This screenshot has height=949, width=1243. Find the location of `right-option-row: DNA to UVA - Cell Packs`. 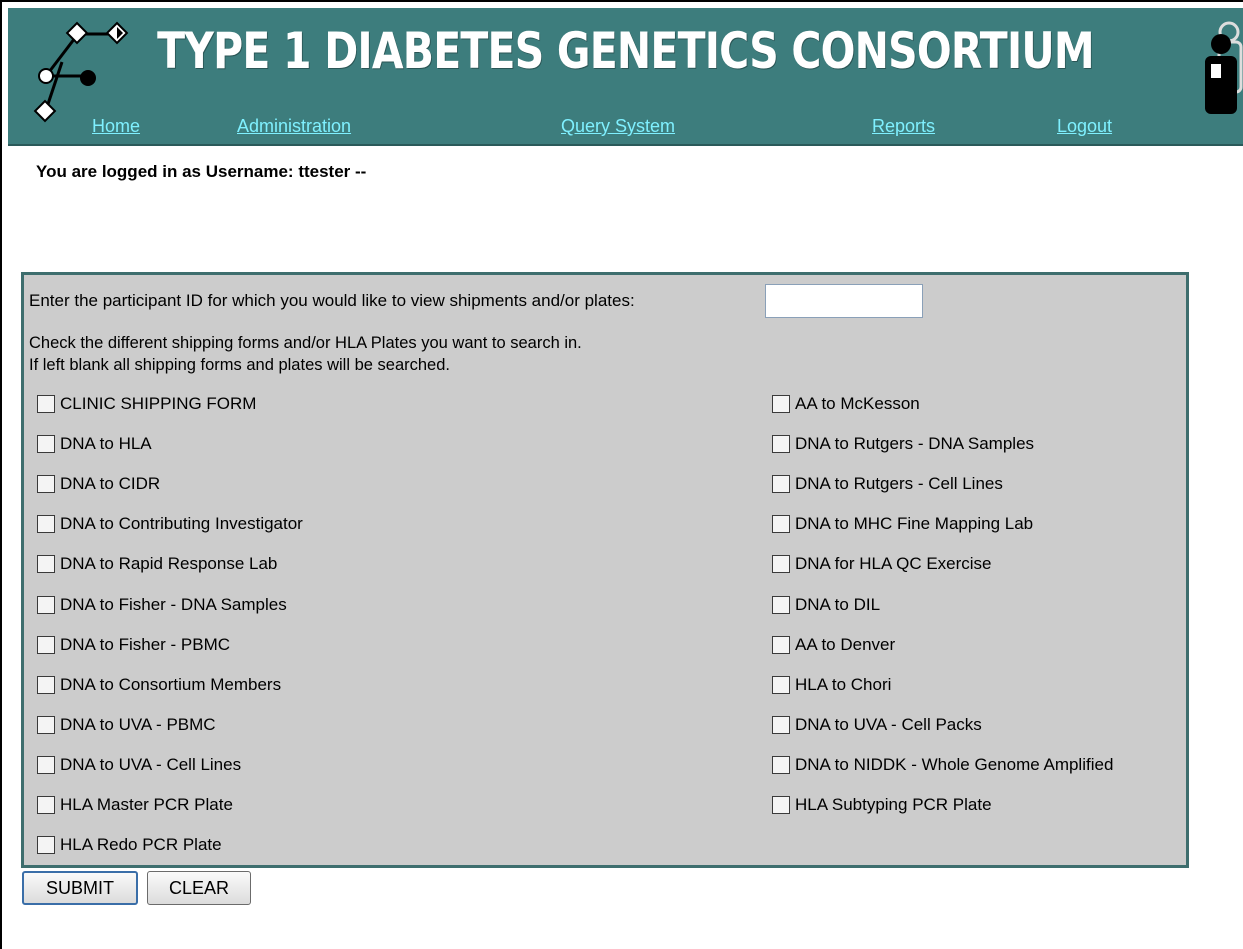

right-option-row: DNA to UVA - Cell Packs is located at coordinates (877, 725).